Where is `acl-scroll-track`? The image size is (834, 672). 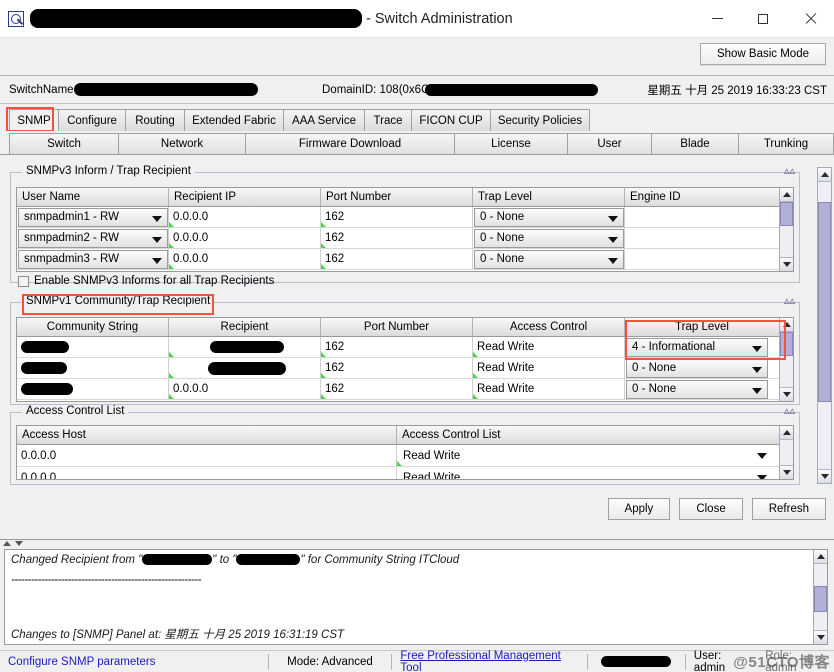
acl-scroll-track is located at coordinates (786, 452).